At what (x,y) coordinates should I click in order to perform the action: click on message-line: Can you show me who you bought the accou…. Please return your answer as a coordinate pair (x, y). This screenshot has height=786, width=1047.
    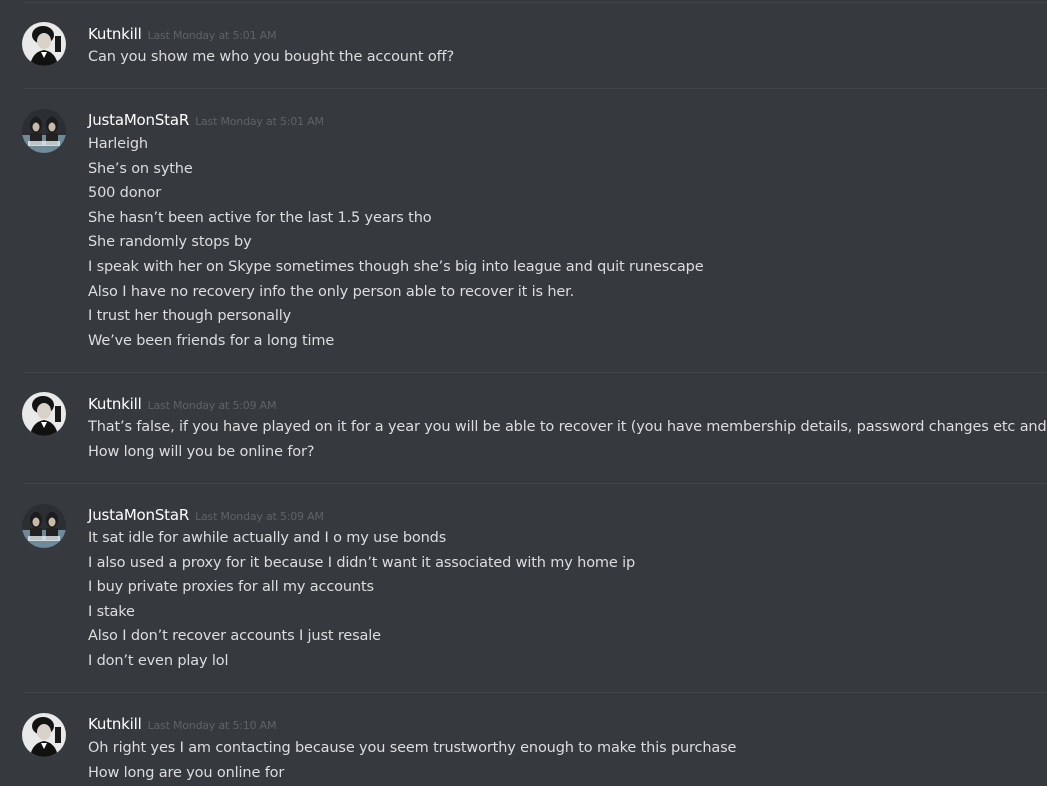
    Looking at the image, I should click on (271, 57).